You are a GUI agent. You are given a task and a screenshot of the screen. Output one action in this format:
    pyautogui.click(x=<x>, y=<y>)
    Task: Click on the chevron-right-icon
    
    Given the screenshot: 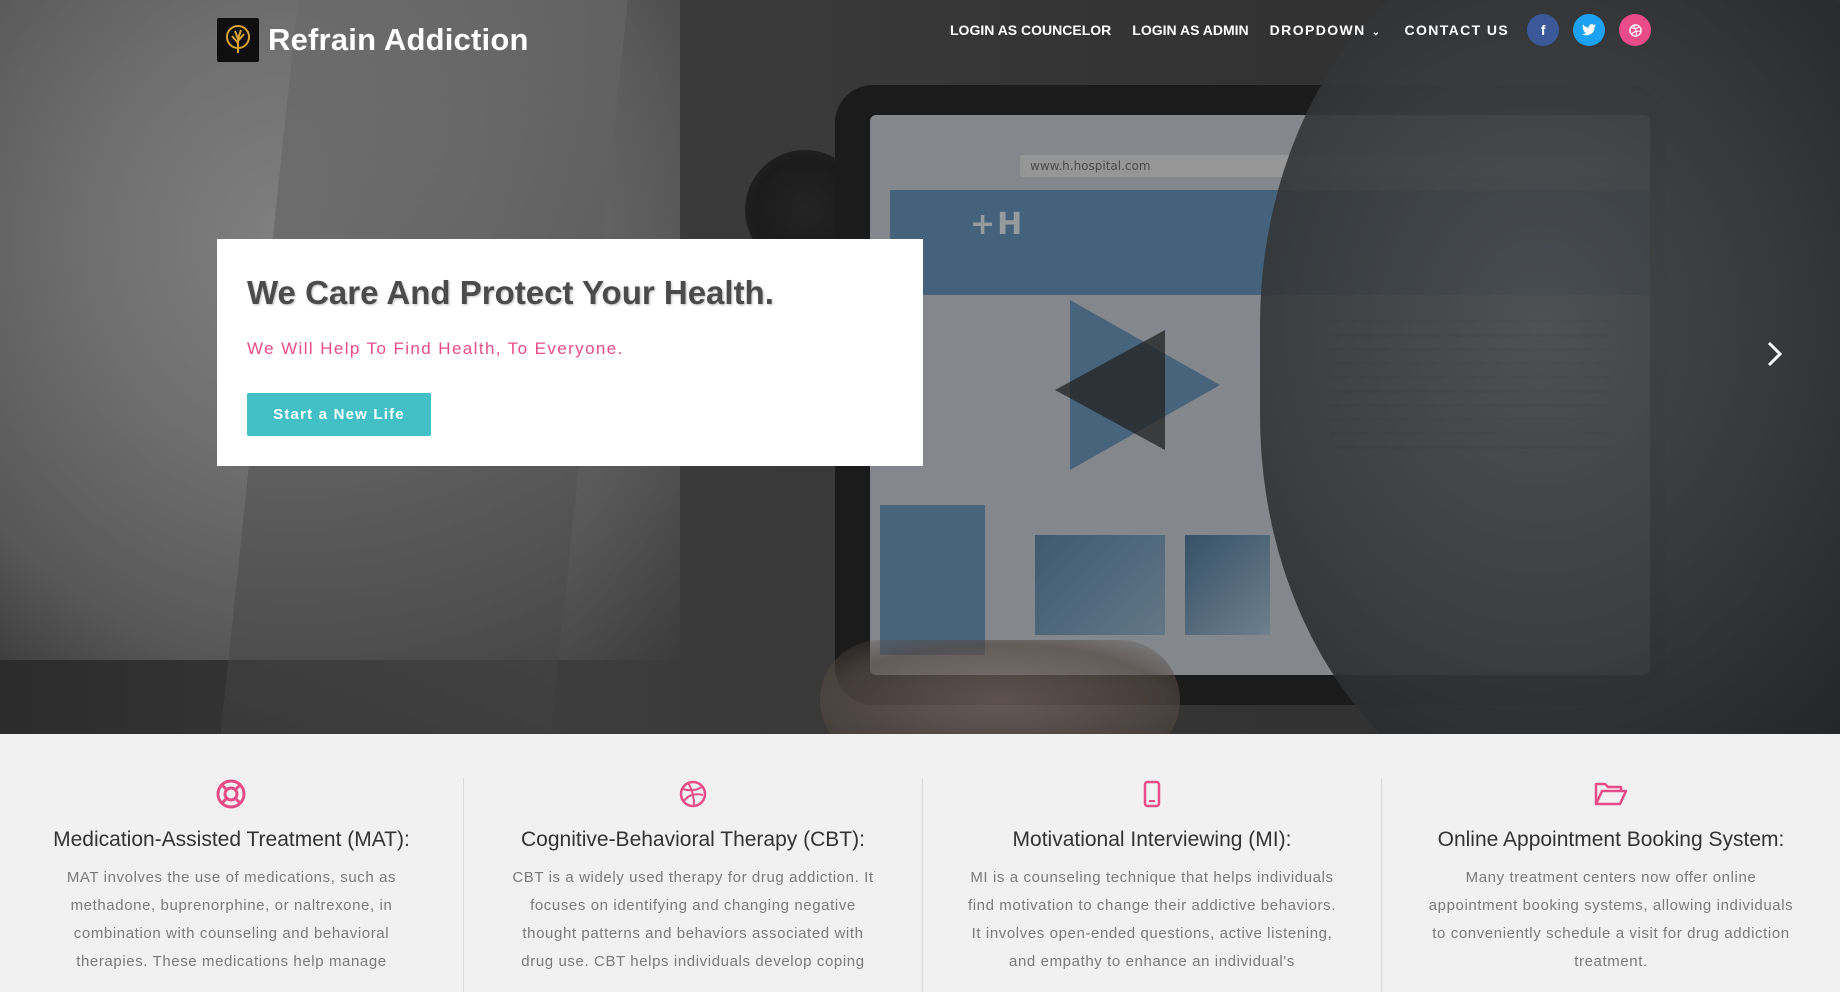 What is the action you would take?
    pyautogui.click(x=1775, y=355)
    